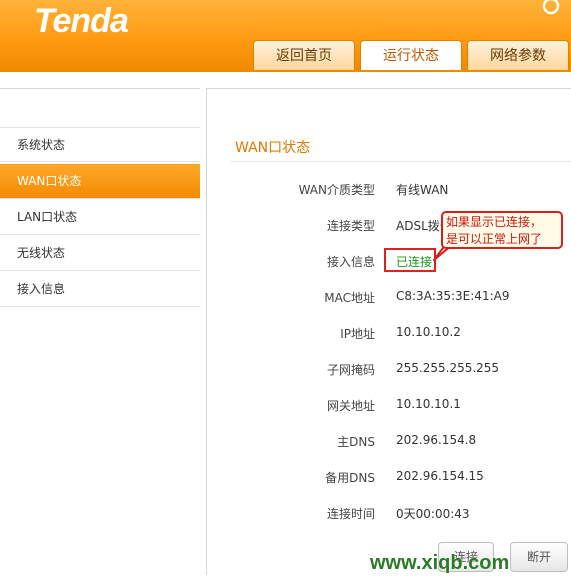 This screenshot has height=576, width=571. I want to click on status-highlight-box, so click(410, 260).